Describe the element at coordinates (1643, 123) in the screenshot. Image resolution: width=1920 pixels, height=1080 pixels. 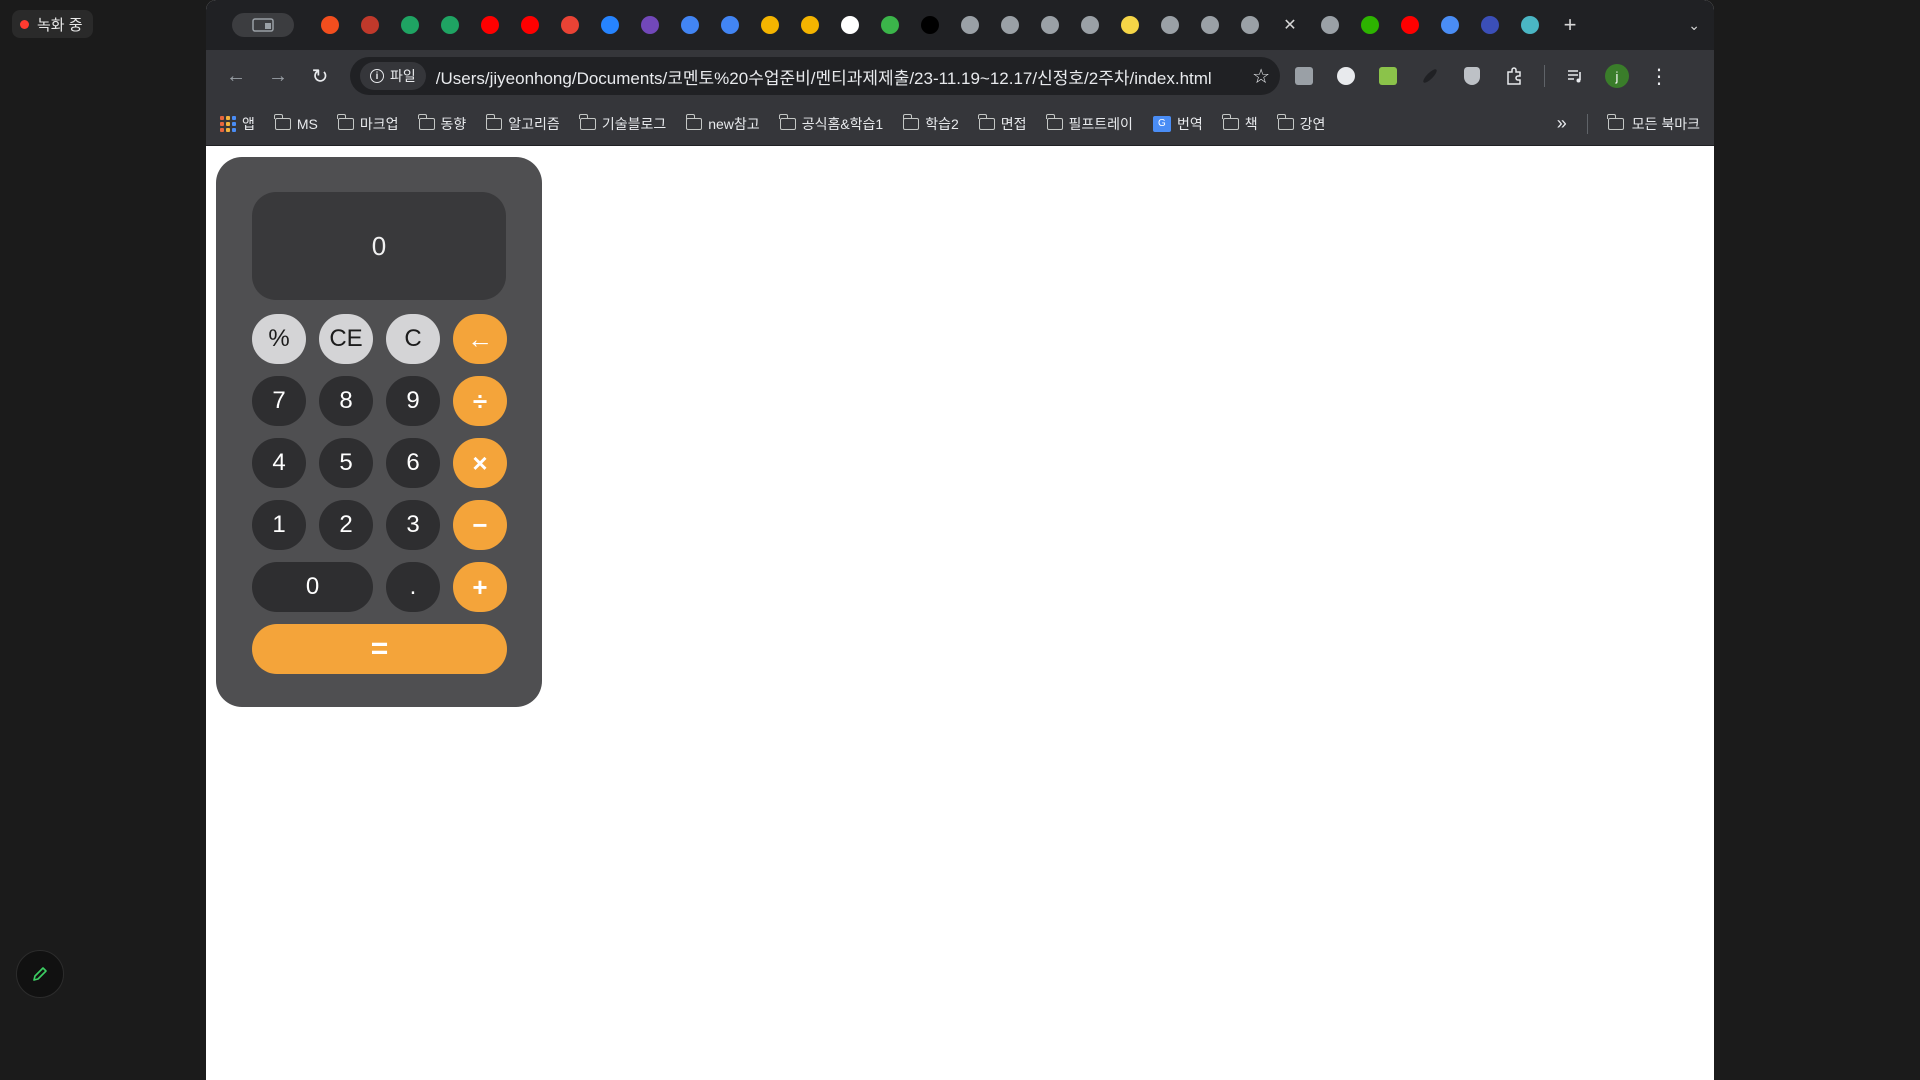
I see `all-bookmarks-folder: 모든 북마크` at that location.